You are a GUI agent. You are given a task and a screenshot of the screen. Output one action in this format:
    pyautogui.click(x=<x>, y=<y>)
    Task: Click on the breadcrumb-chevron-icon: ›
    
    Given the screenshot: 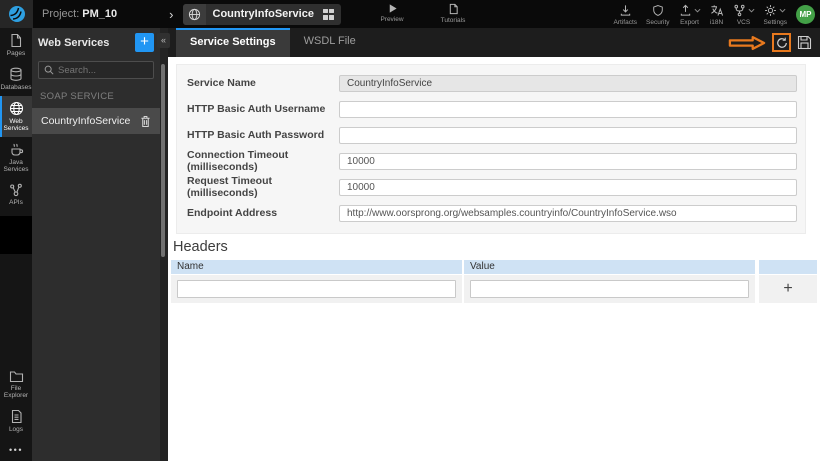 What is the action you would take?
    pyautogui.click(x=171, y=14)
    